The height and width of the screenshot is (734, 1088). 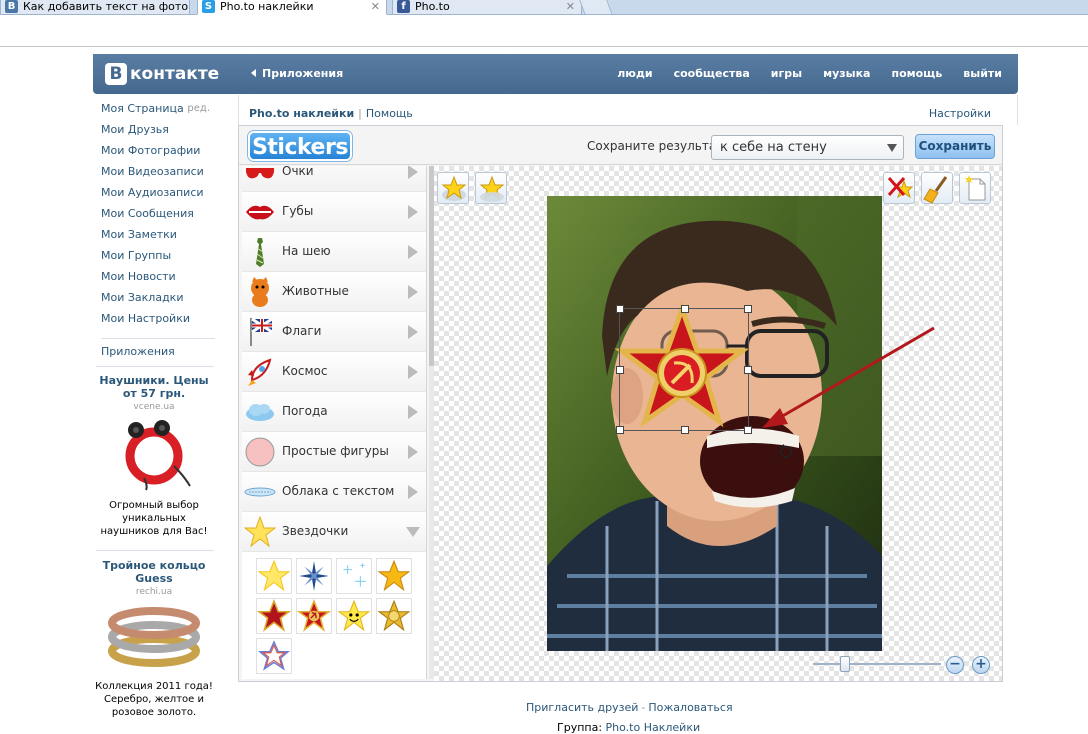 What do you see at coordinates (334, 452) in the screenshot?
I see `category-shapes: Простые фигуры` at bounding box center [334, 452].